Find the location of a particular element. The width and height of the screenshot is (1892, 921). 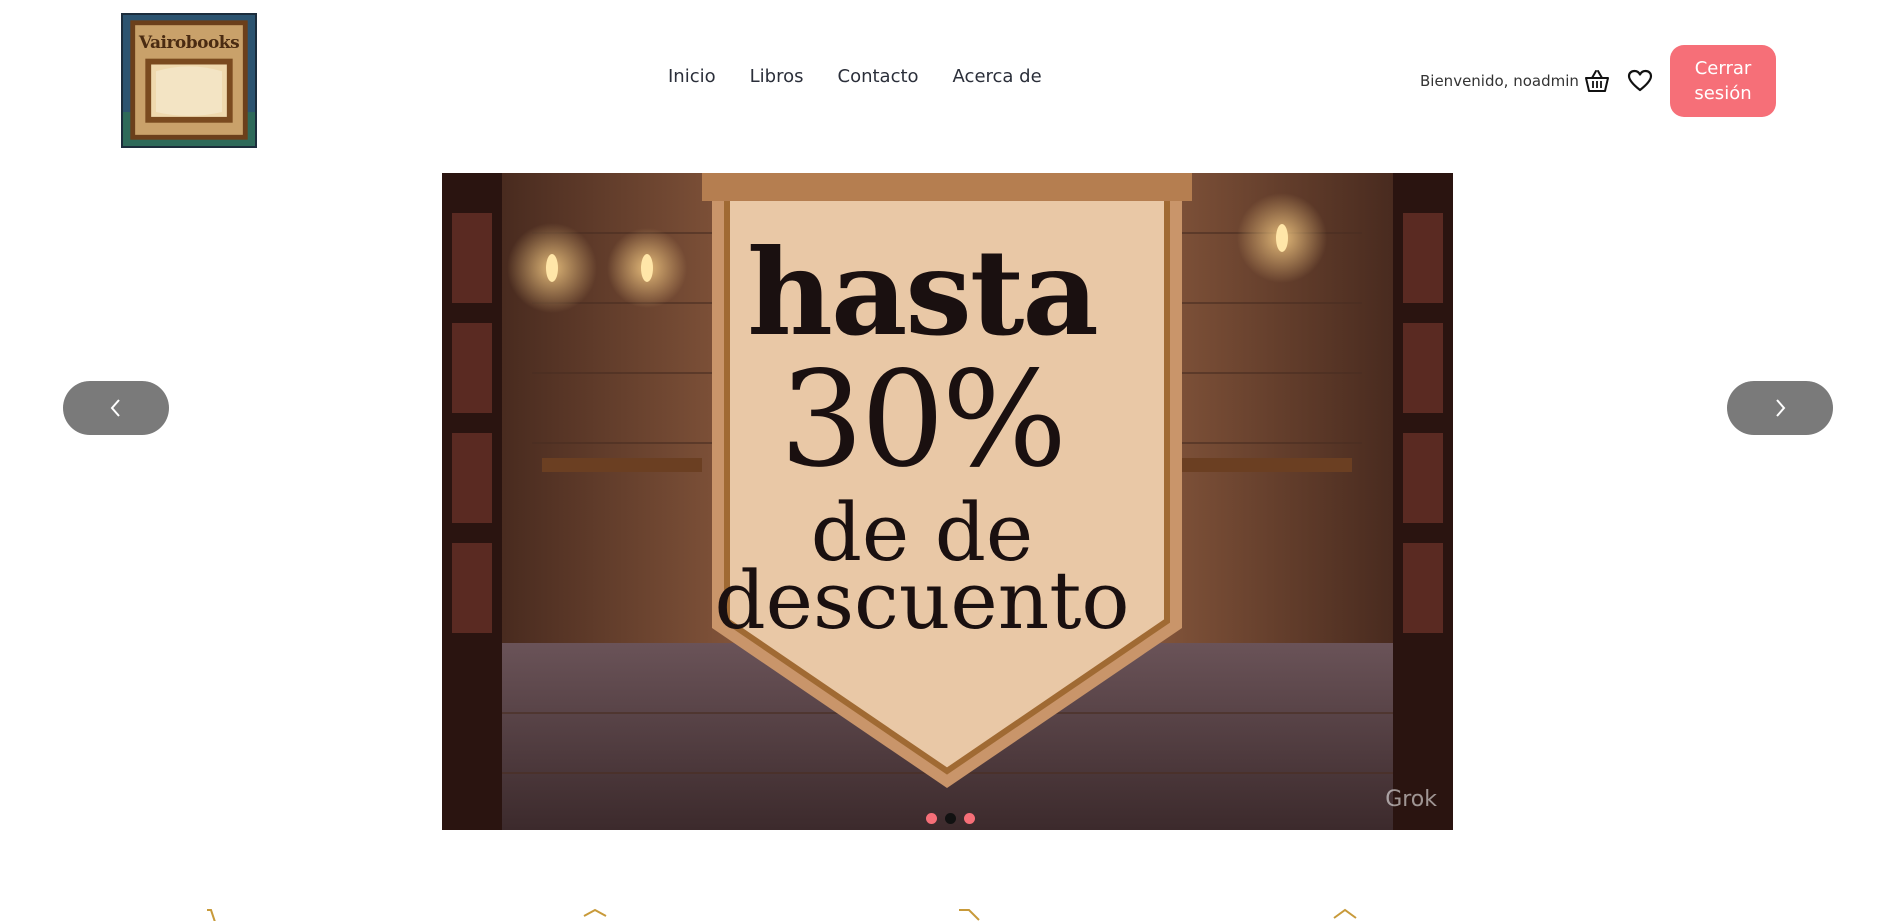

cart-button is located at coordinates (1597, 81).